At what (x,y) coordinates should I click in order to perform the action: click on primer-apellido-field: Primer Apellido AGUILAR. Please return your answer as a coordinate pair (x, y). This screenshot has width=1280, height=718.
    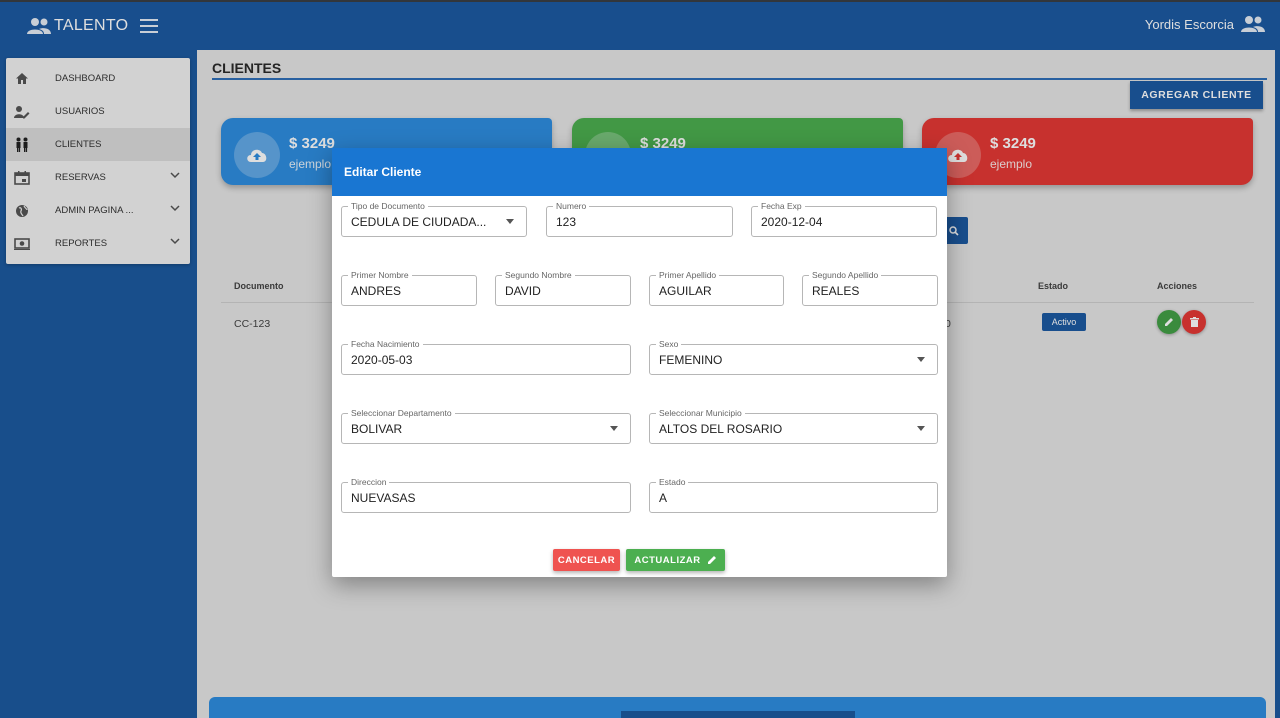
    Looking at the image, I should click on (716, 287).